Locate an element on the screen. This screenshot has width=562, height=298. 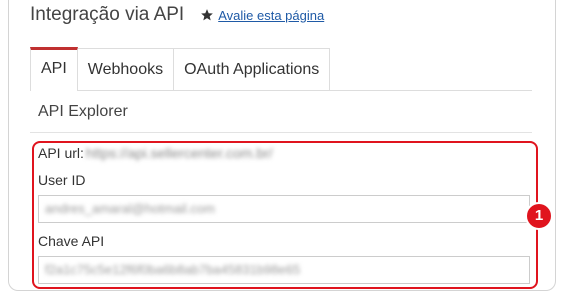
tab-bar: API Webhooks OAuth Applications is located at coordinates (281, 68).